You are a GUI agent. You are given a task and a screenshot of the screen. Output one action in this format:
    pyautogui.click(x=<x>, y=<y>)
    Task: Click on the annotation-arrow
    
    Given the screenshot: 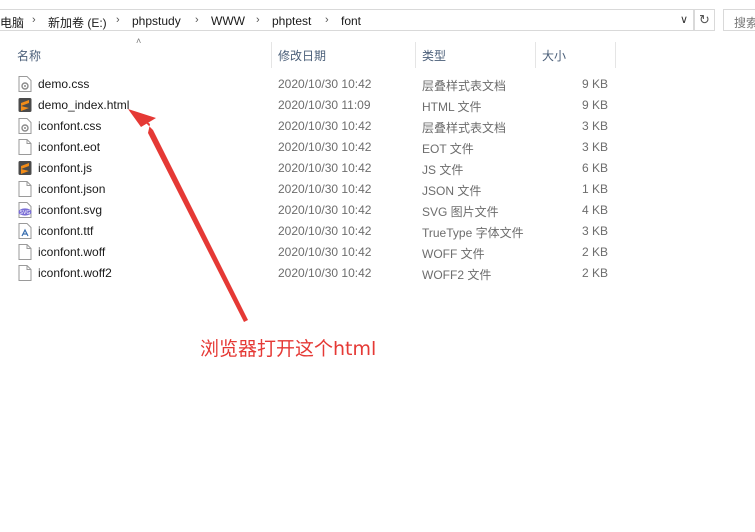 What is the action you would take?
    pyautogui.click(x=188, y=215)
    